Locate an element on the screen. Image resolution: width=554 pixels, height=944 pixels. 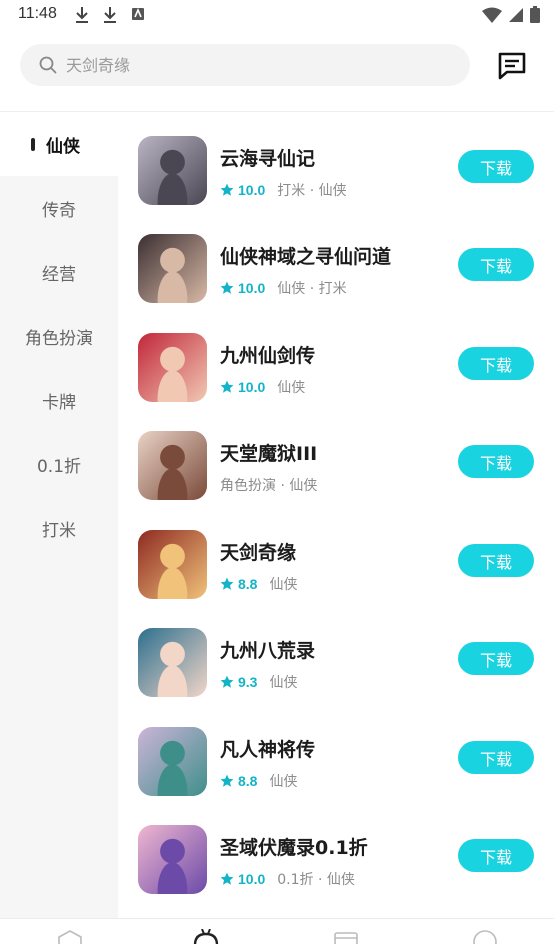
game-list-item: 云海寻仙记 10.0 打米 · 仙侠 下载 is located at coordinates (336, 161).